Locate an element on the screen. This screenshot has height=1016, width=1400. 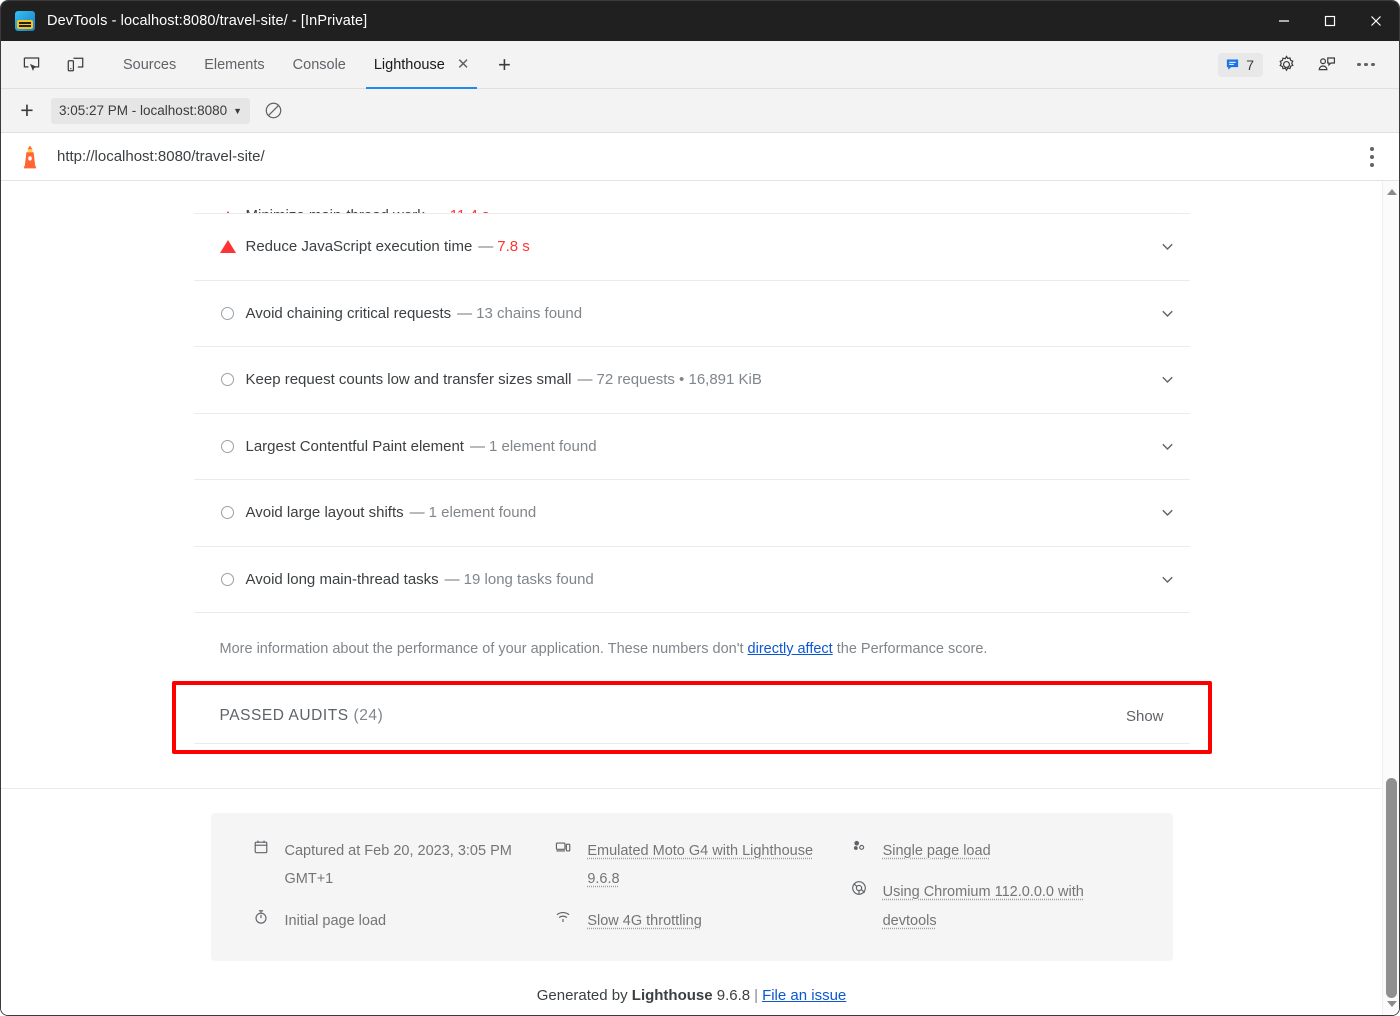
tab-label: Sources is located at coordinates (150, 64).